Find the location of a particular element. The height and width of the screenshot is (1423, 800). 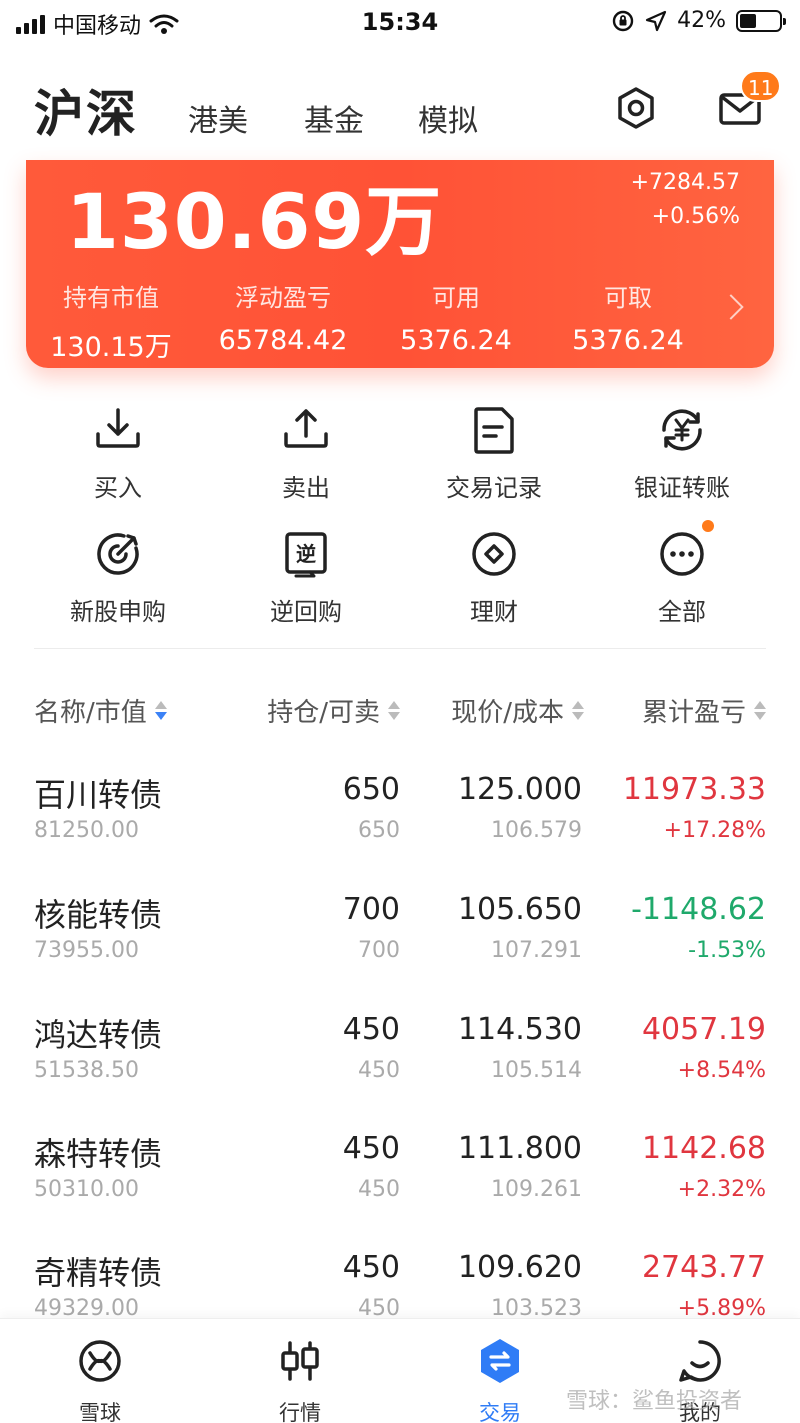

status-bar: 中国移动 15:34 42% is located at coordinates (400, 25).